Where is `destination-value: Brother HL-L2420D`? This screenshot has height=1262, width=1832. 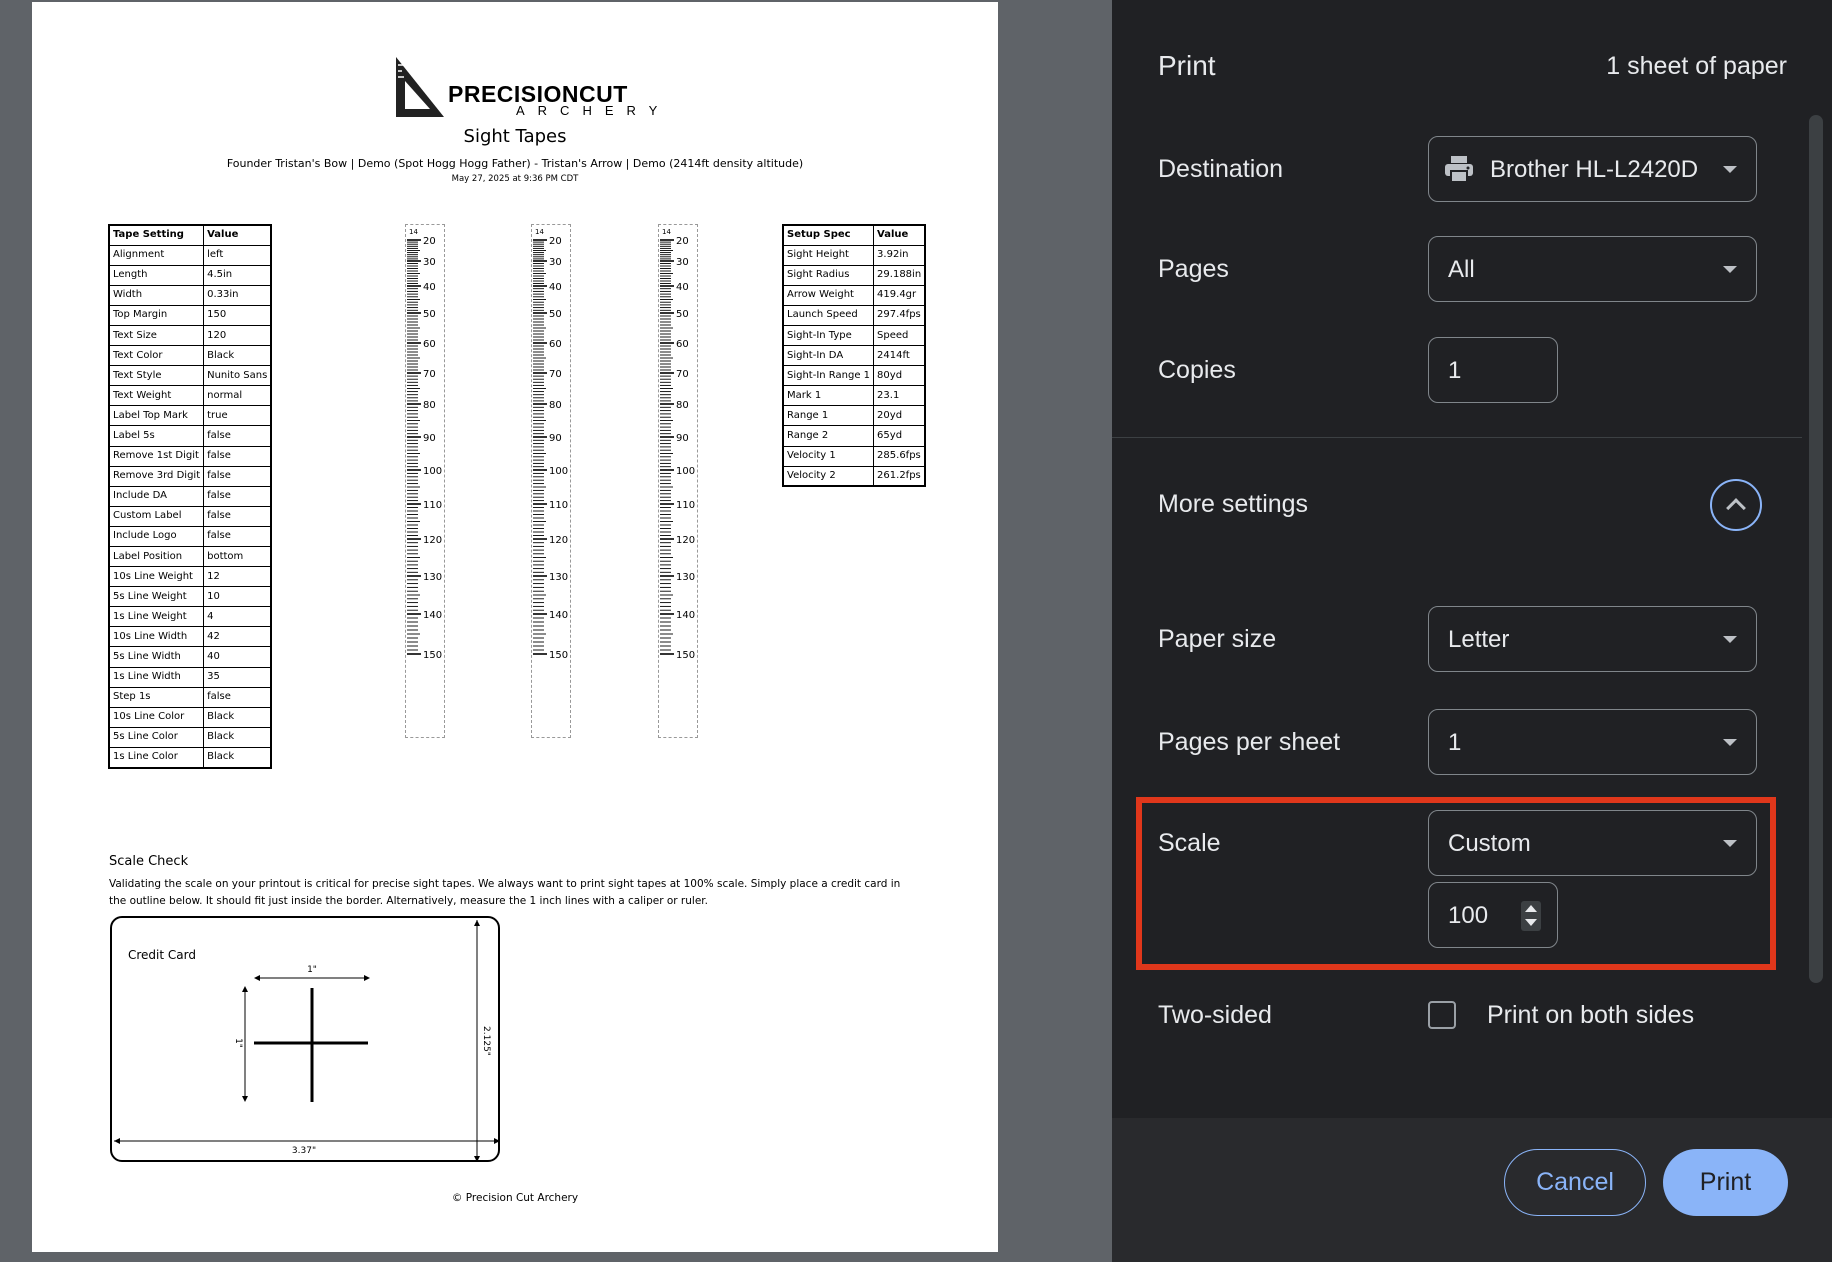
destination-value: Brother HL-L2420D is located at coordinates (1594, 169).